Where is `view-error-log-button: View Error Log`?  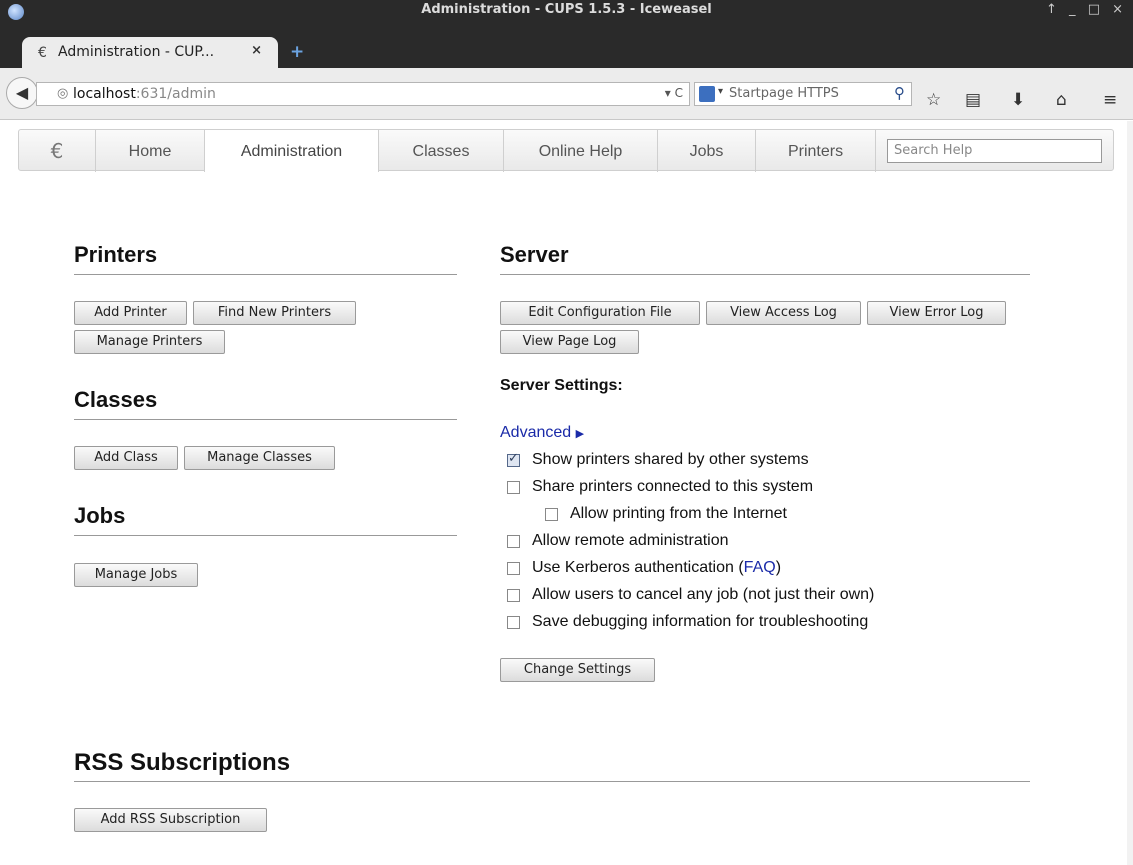 view-error-log-button: View Error Log is located at coordinates (936, 313).